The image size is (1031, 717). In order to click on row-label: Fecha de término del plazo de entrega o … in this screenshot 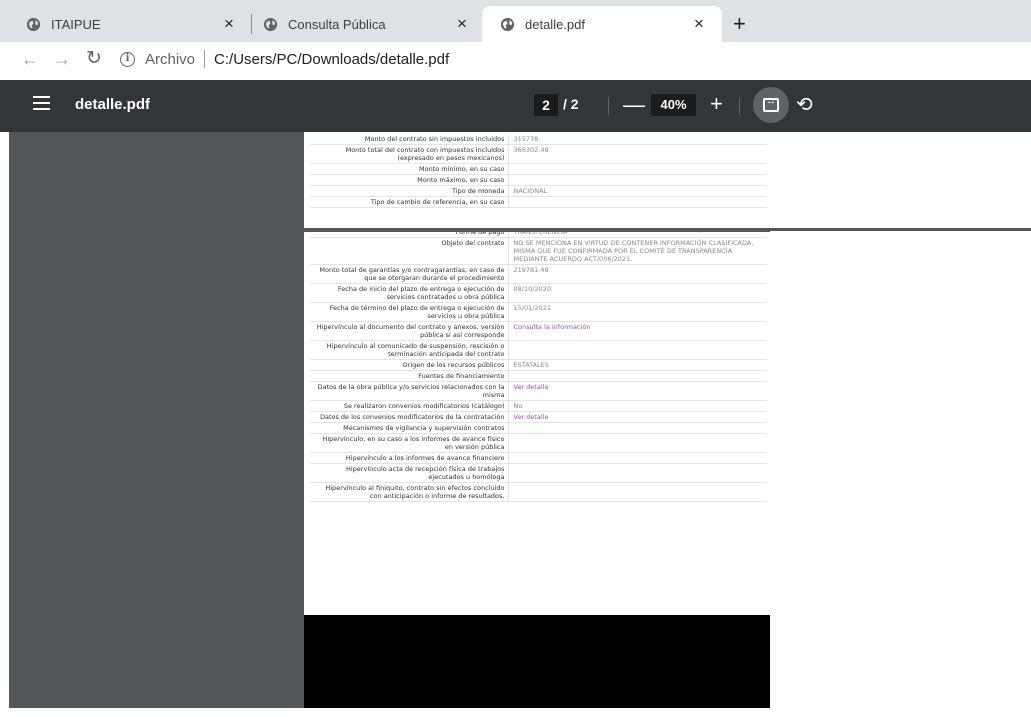, I will do `click(409, 312)`.